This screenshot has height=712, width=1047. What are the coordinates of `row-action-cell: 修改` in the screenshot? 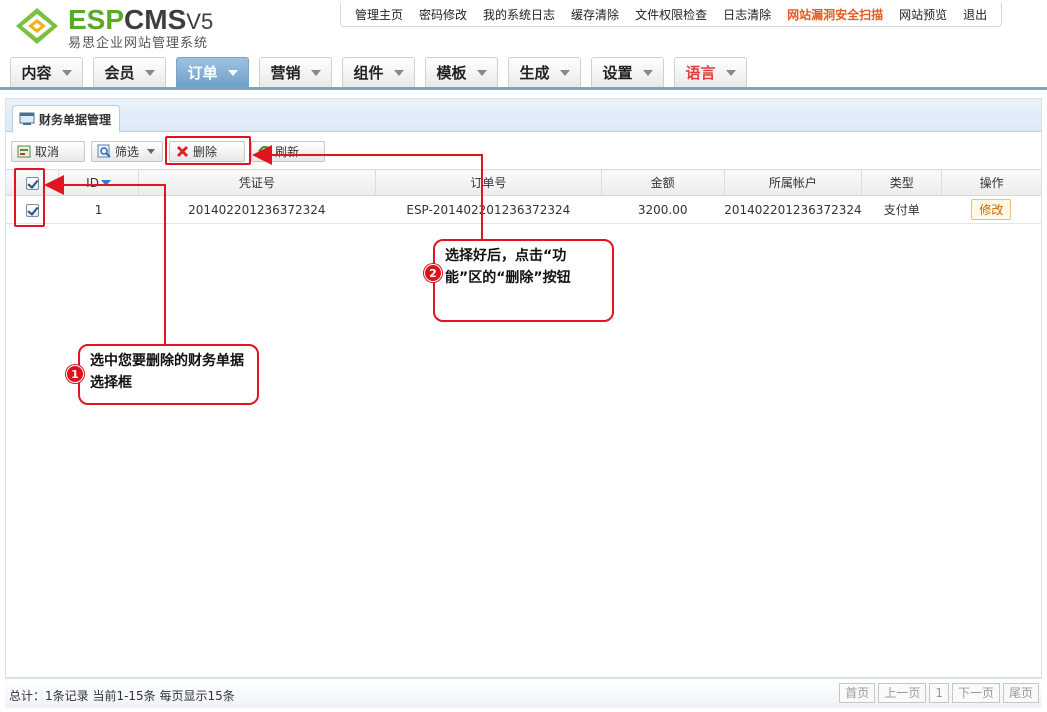 It's located at (991, 209).